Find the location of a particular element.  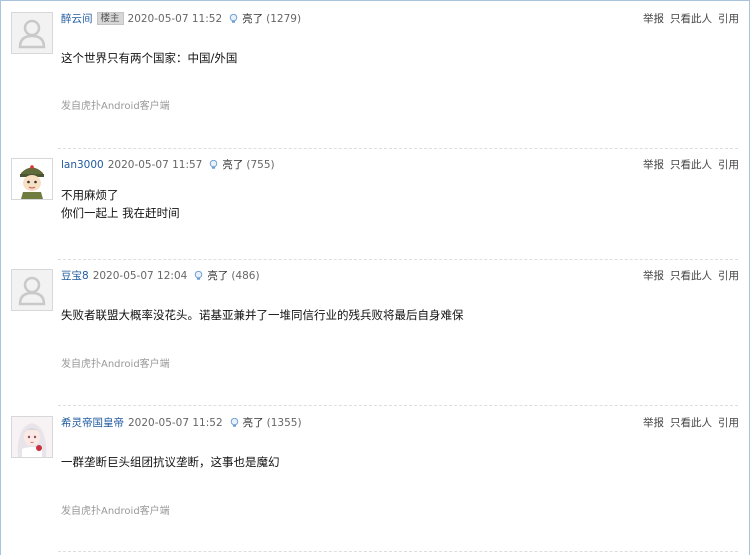

post-meta: 豆宝8 2020-05-07 12:04 亮了 (486) is located at coordinates (160, 276).